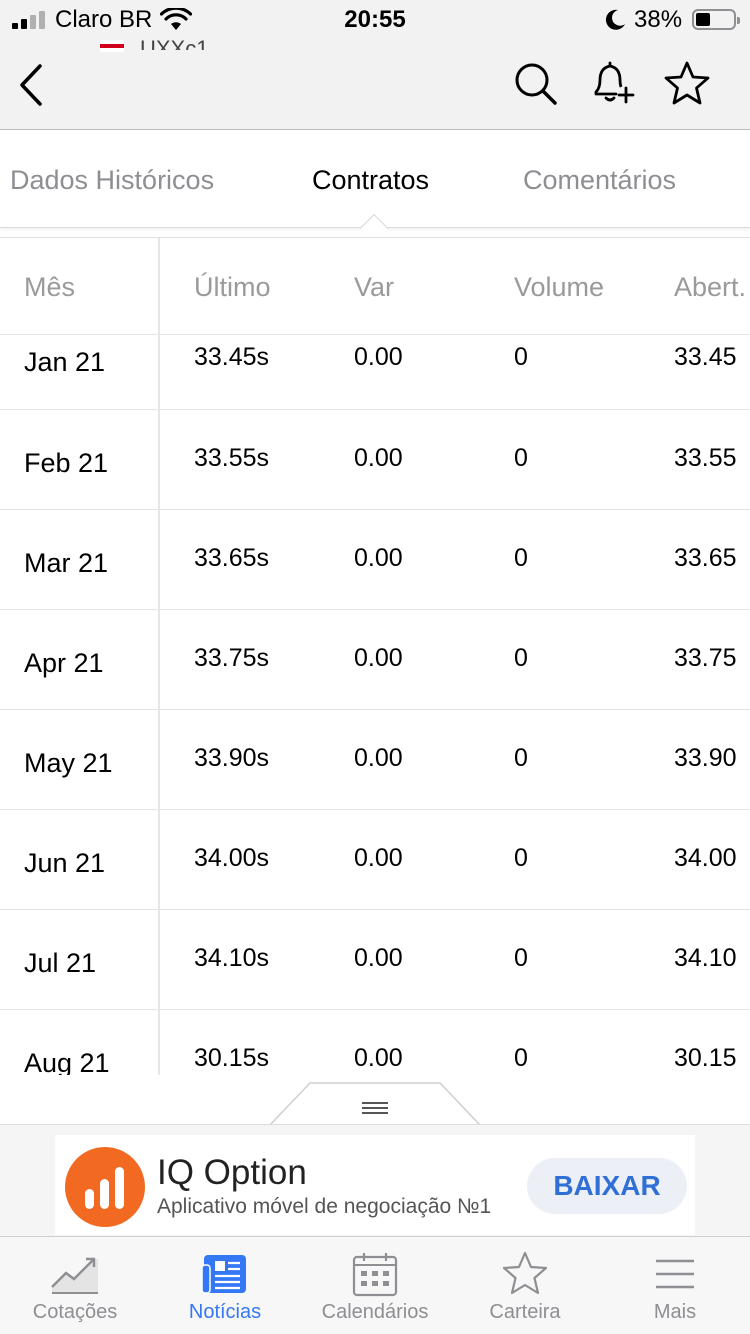  What do you see at coordinates (65, 362) in the screenshot?
I see `cell-month: Jan 21` at bounding box center [65, 362].